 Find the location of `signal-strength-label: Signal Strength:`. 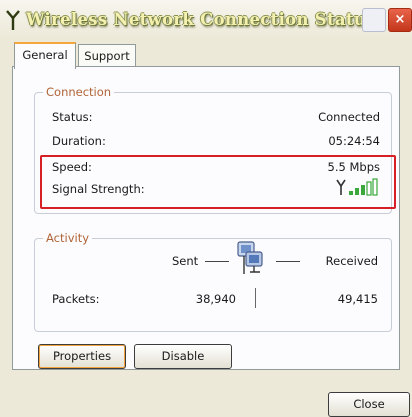

signal-strength-label: Signal Strength: is located at coordinates (98, 189).